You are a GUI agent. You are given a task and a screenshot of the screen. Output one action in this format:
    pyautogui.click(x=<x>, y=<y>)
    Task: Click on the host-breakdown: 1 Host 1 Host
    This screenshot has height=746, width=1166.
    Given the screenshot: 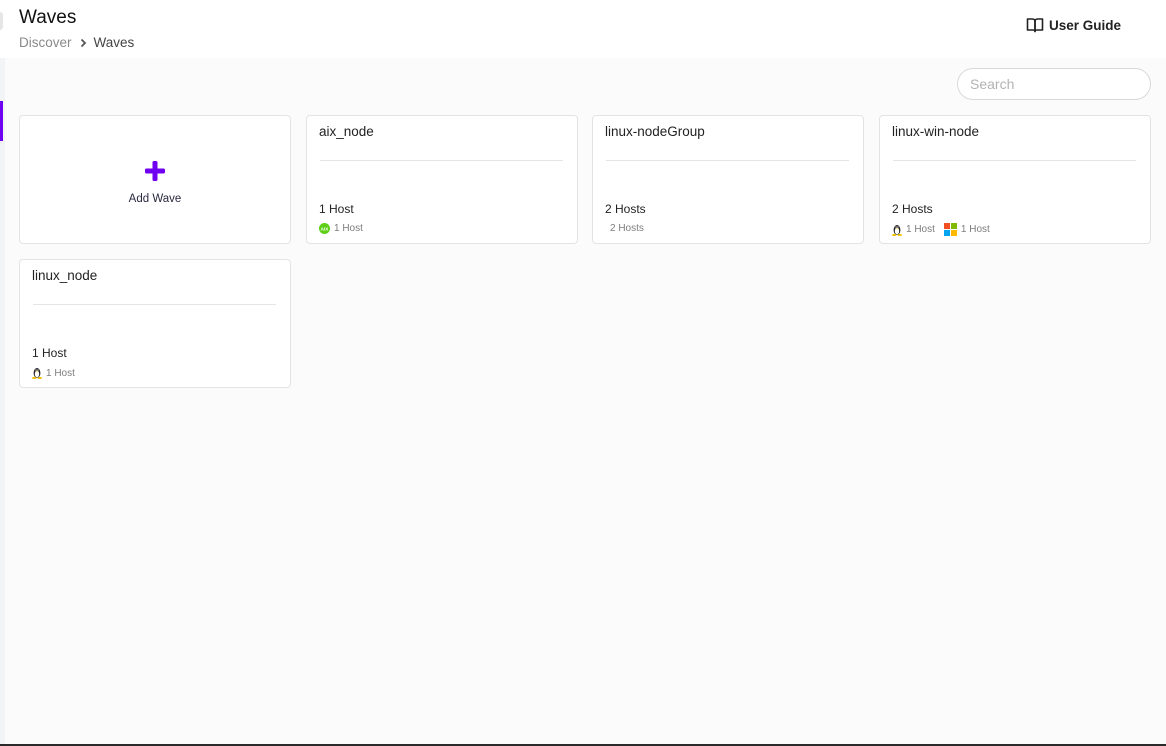 What is the action you would take?
    pyautogui.click(x=945, y=229)
    